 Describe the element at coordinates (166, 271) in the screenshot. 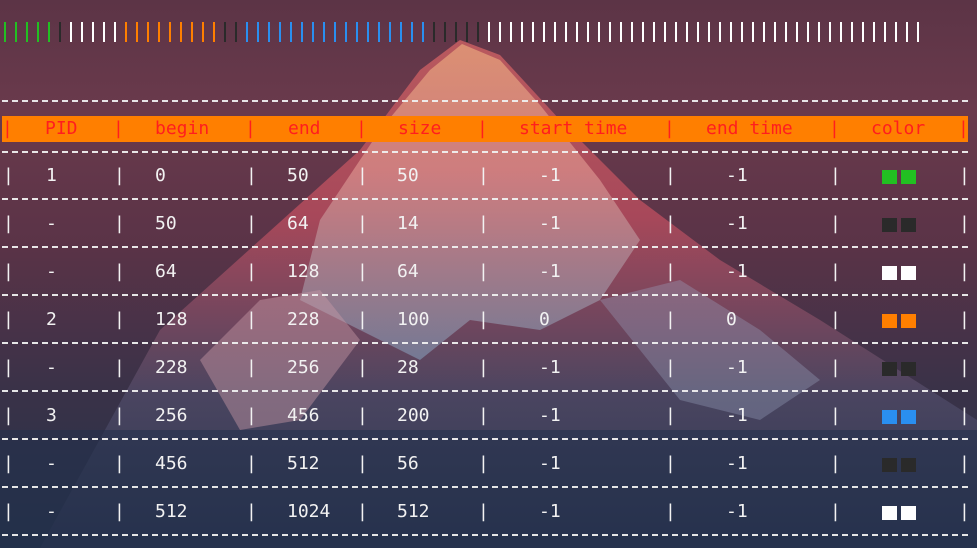

I see `cell-begin: 64` at that location.